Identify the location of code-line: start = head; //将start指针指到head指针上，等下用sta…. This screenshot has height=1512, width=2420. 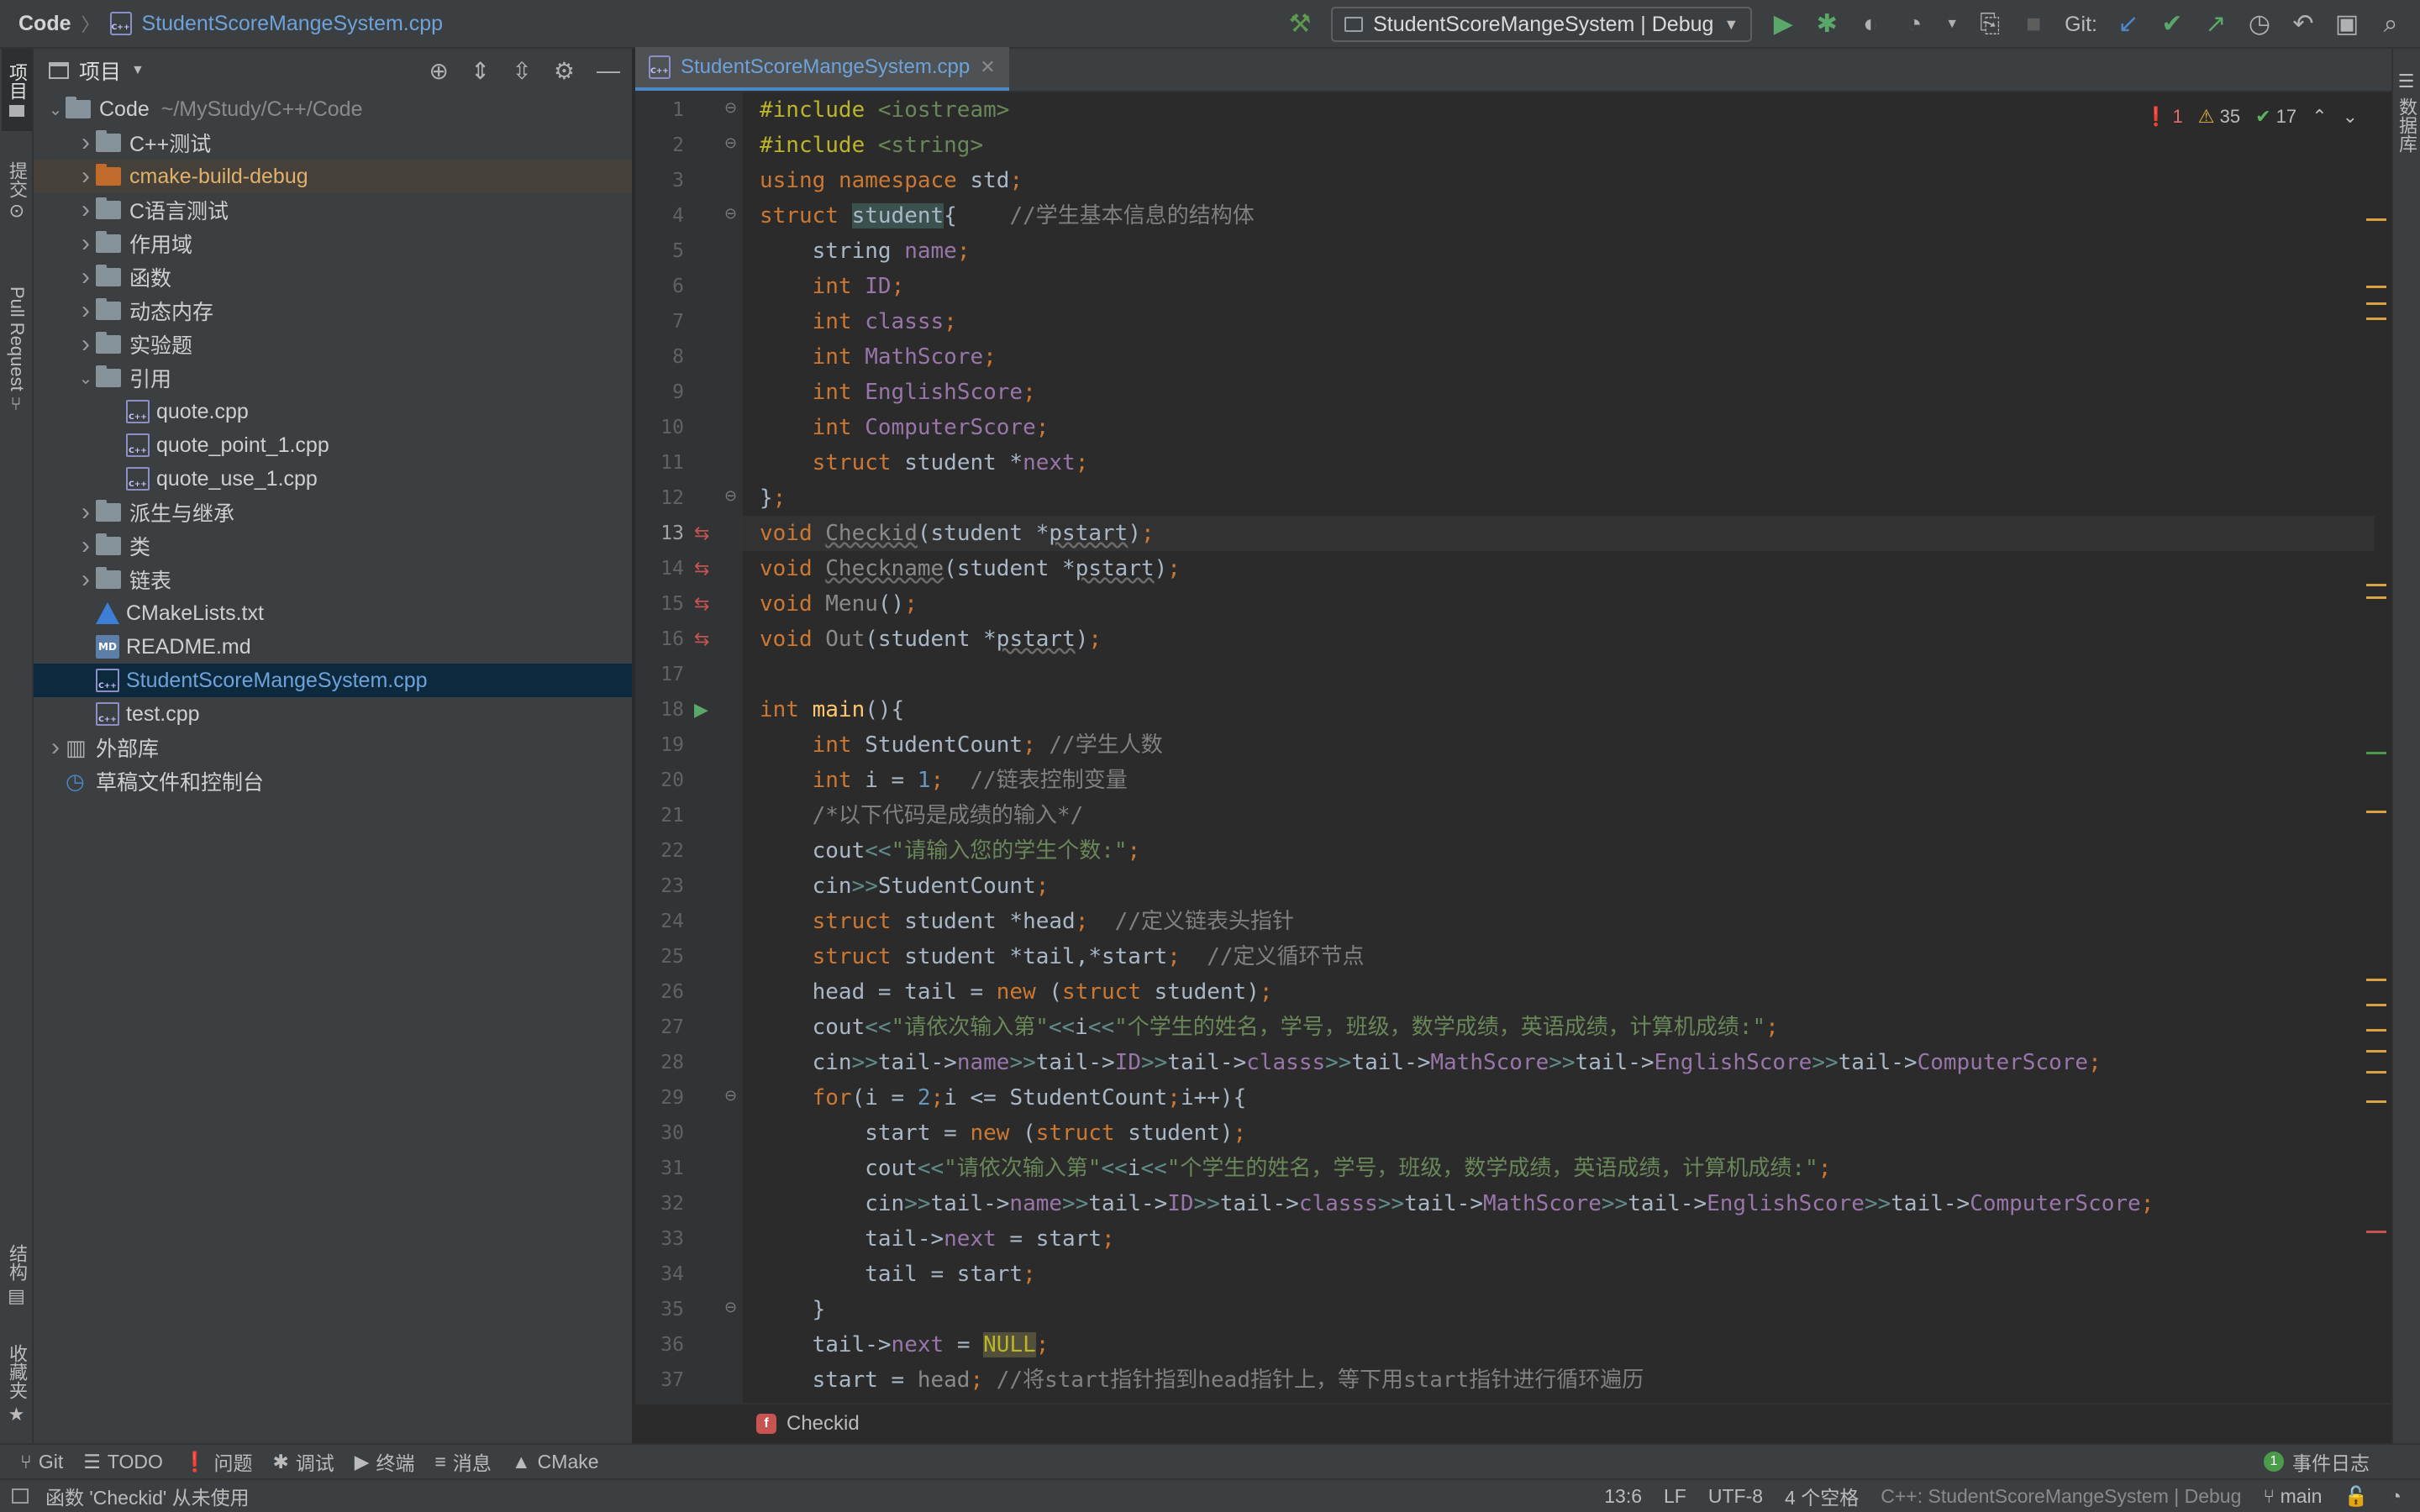
(1202, 1380).